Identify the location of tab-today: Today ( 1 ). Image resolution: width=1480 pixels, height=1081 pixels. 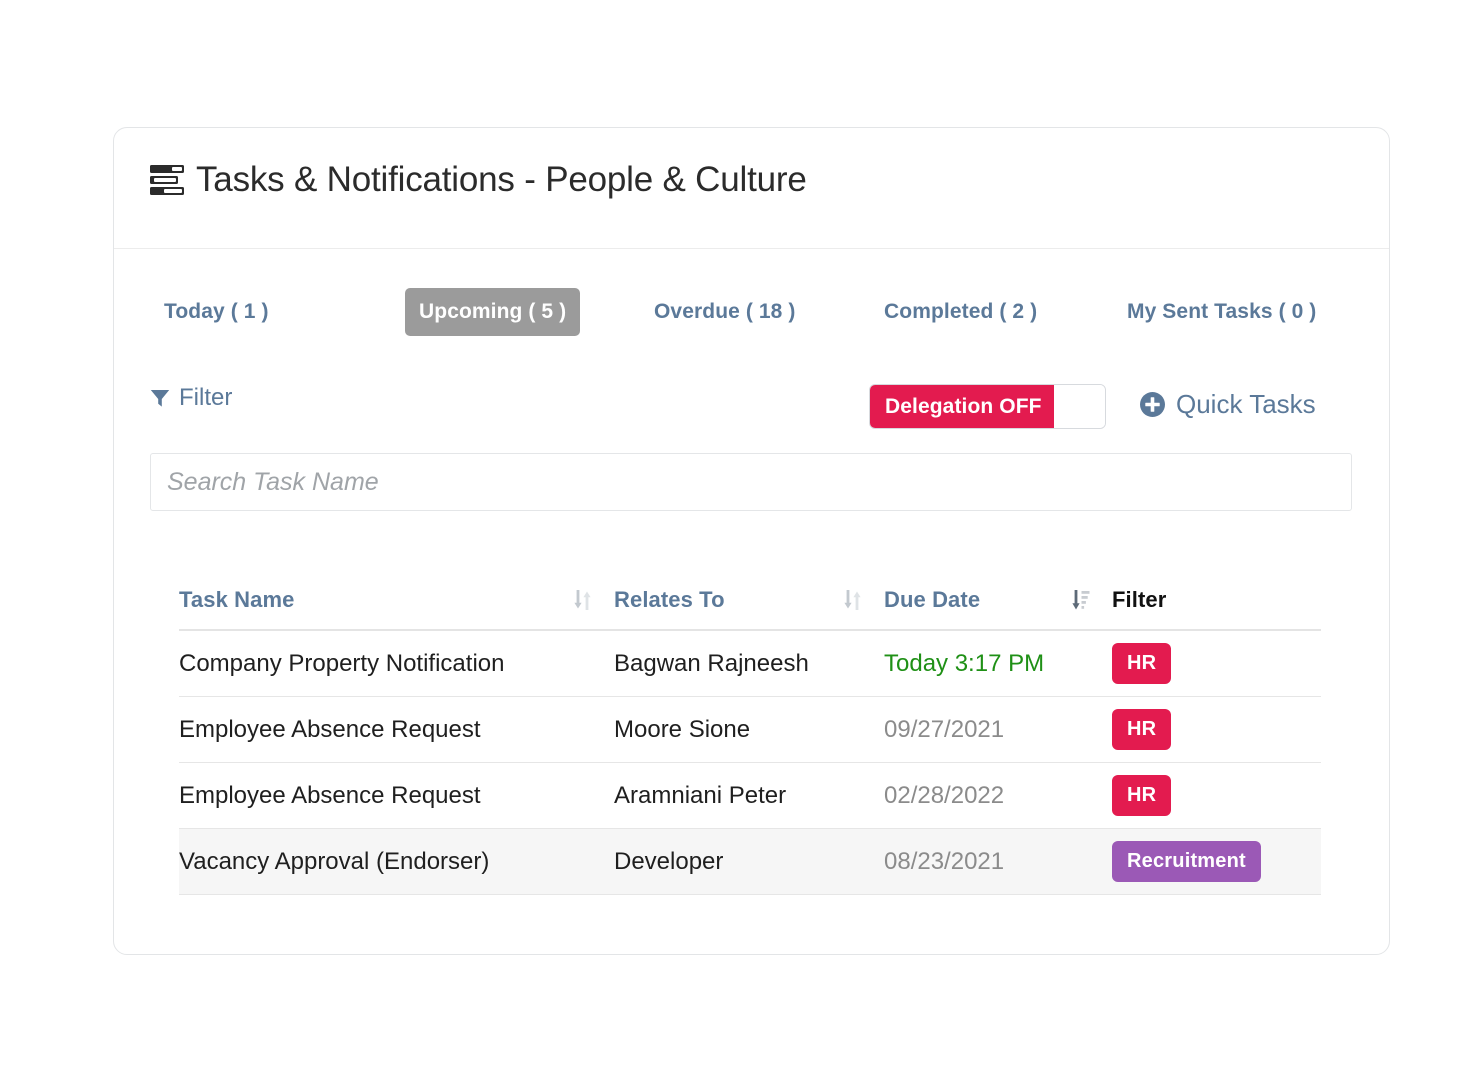
(216, 312).